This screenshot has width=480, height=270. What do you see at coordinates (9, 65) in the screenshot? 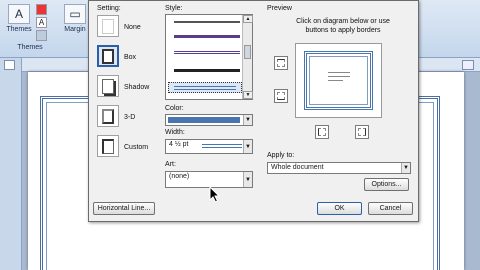
I see `tab-selector-icon` at bounding box center [9, 65].